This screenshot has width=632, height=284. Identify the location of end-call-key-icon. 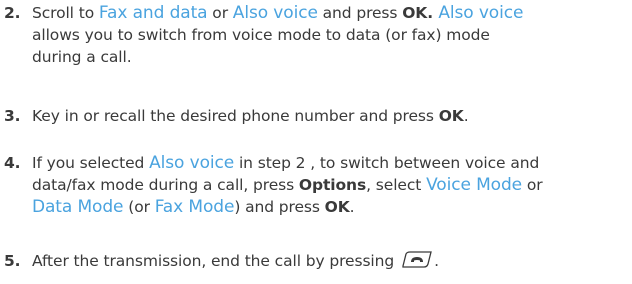
(417, 263).